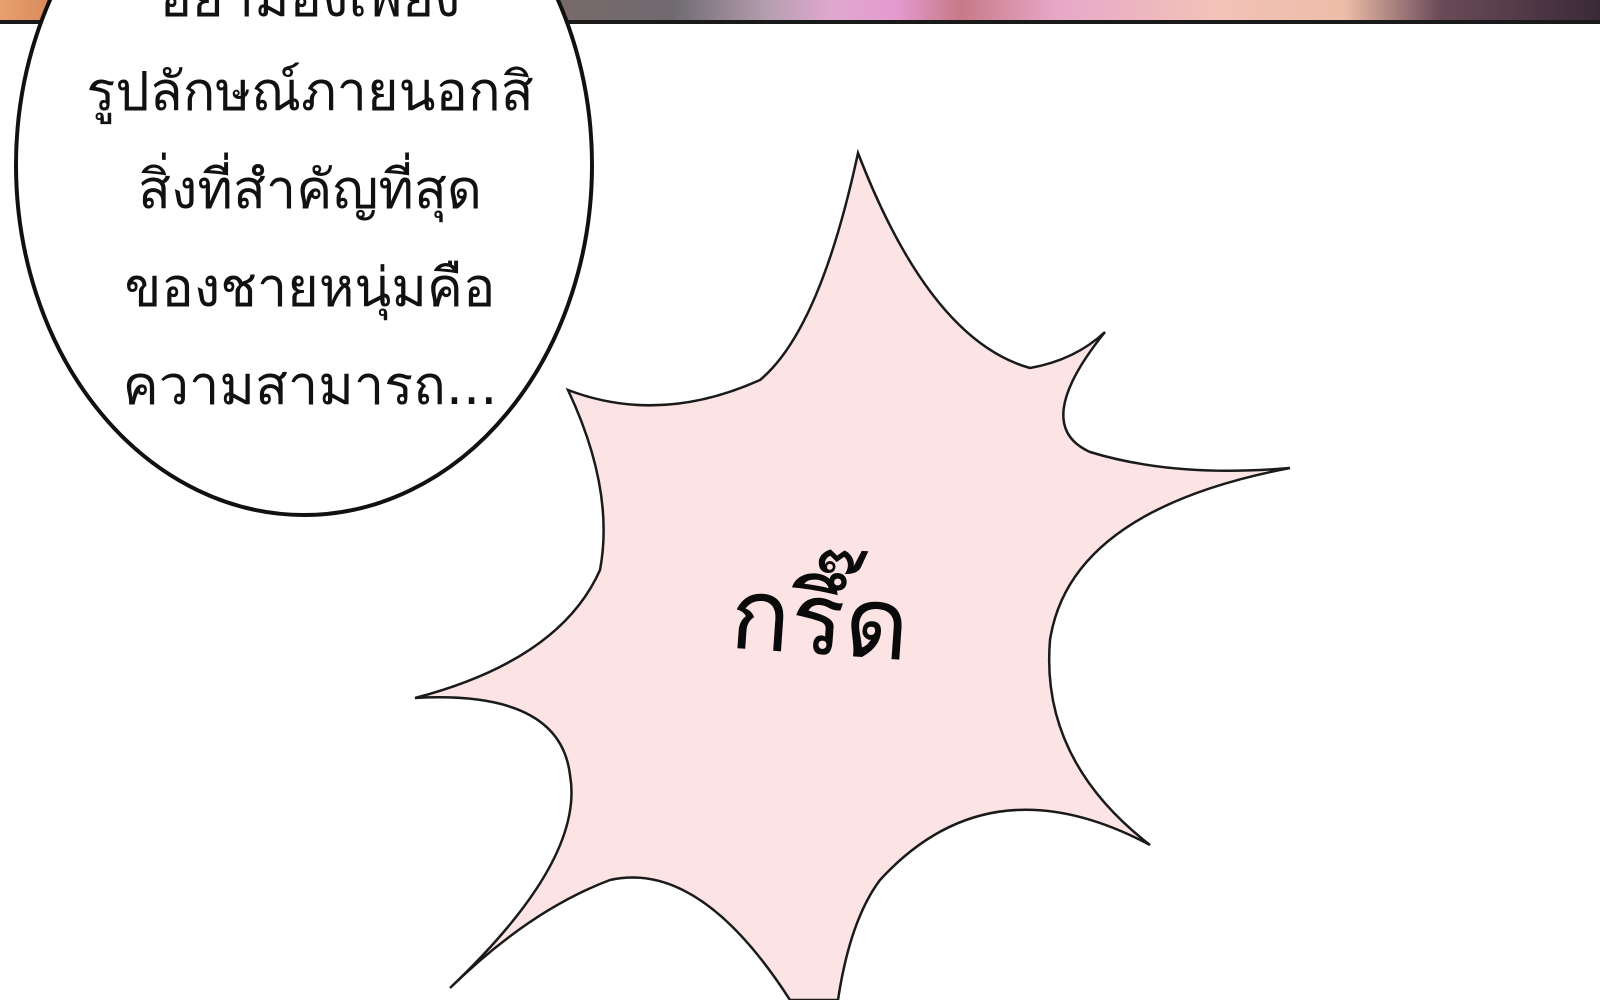 The height and width of the screenshot is (1000, 1600). What do you see at coordinates (820, 619) in the screenshot?
I see `sound-effect-text: กรึ๊ด` at bounding box center [820, 619].